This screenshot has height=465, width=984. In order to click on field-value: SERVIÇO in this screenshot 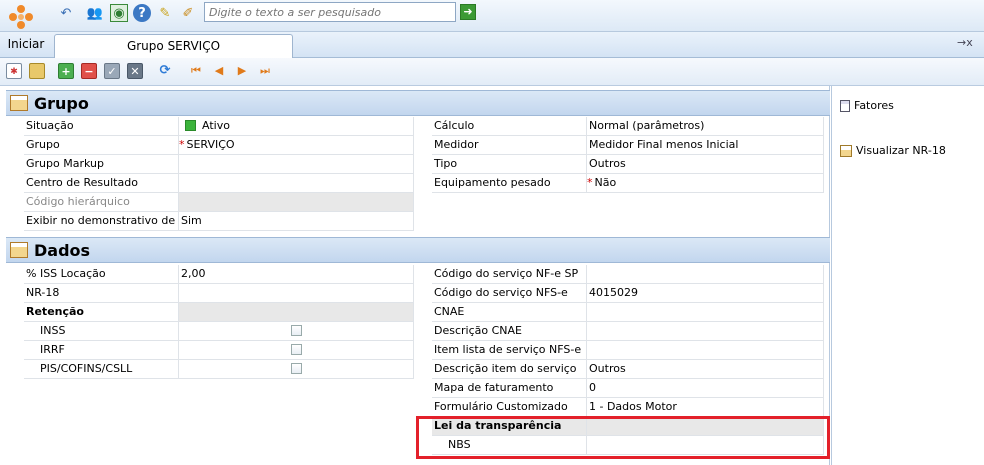, I will do `click(210, 144)`.